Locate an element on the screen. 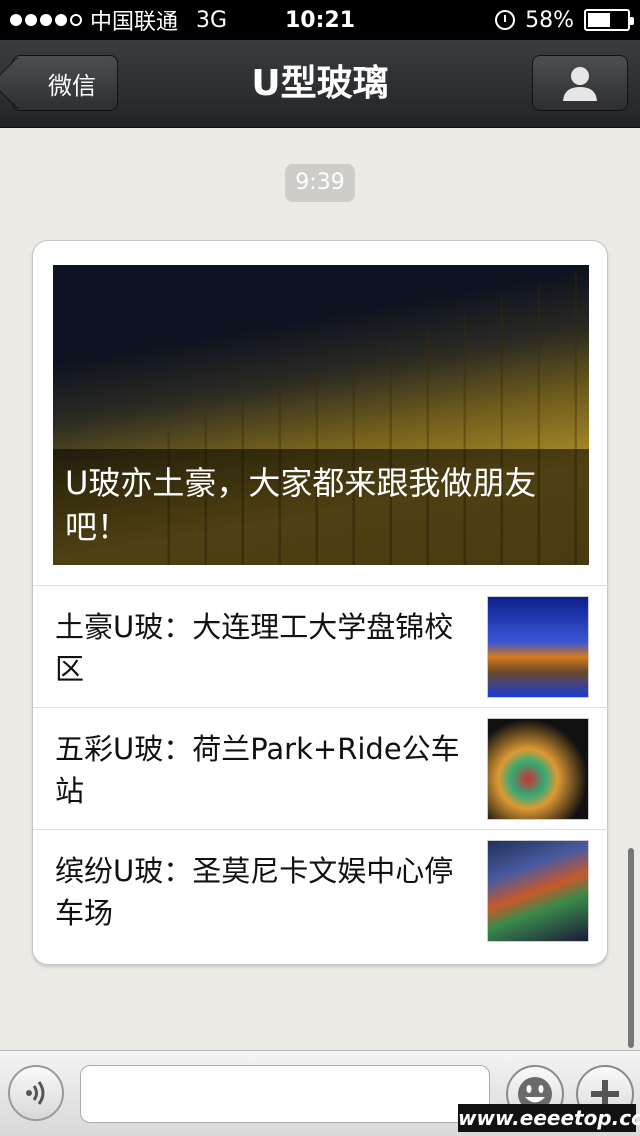  alarm-icon is located at coordinates (505, 20).